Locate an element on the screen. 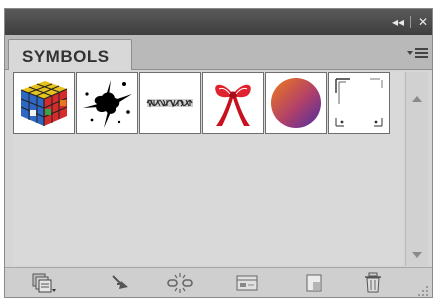 Image resolution: width=437 pixels, height=302 pixels. gradient-sphere-symbol is located at coordinates (296, 103).